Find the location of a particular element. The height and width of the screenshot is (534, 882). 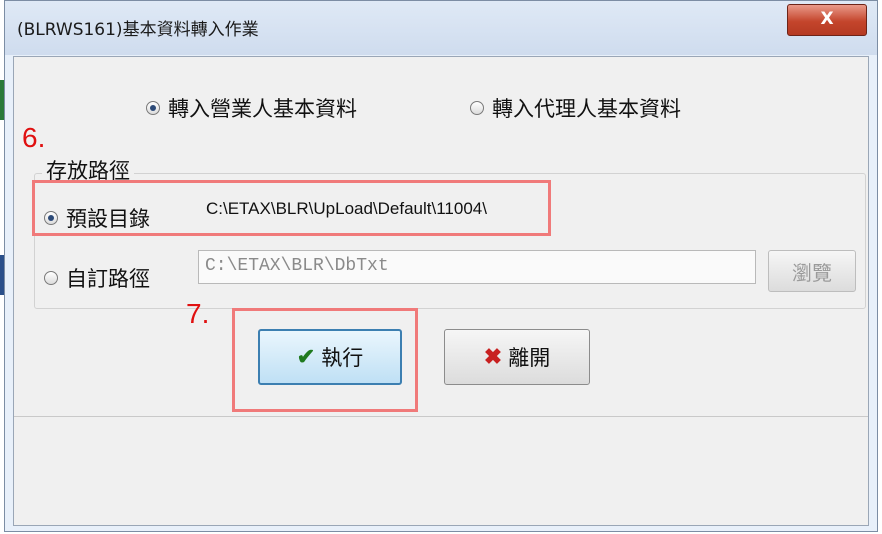

annotation-step-6: 6. is located at coordinates (34, 137).